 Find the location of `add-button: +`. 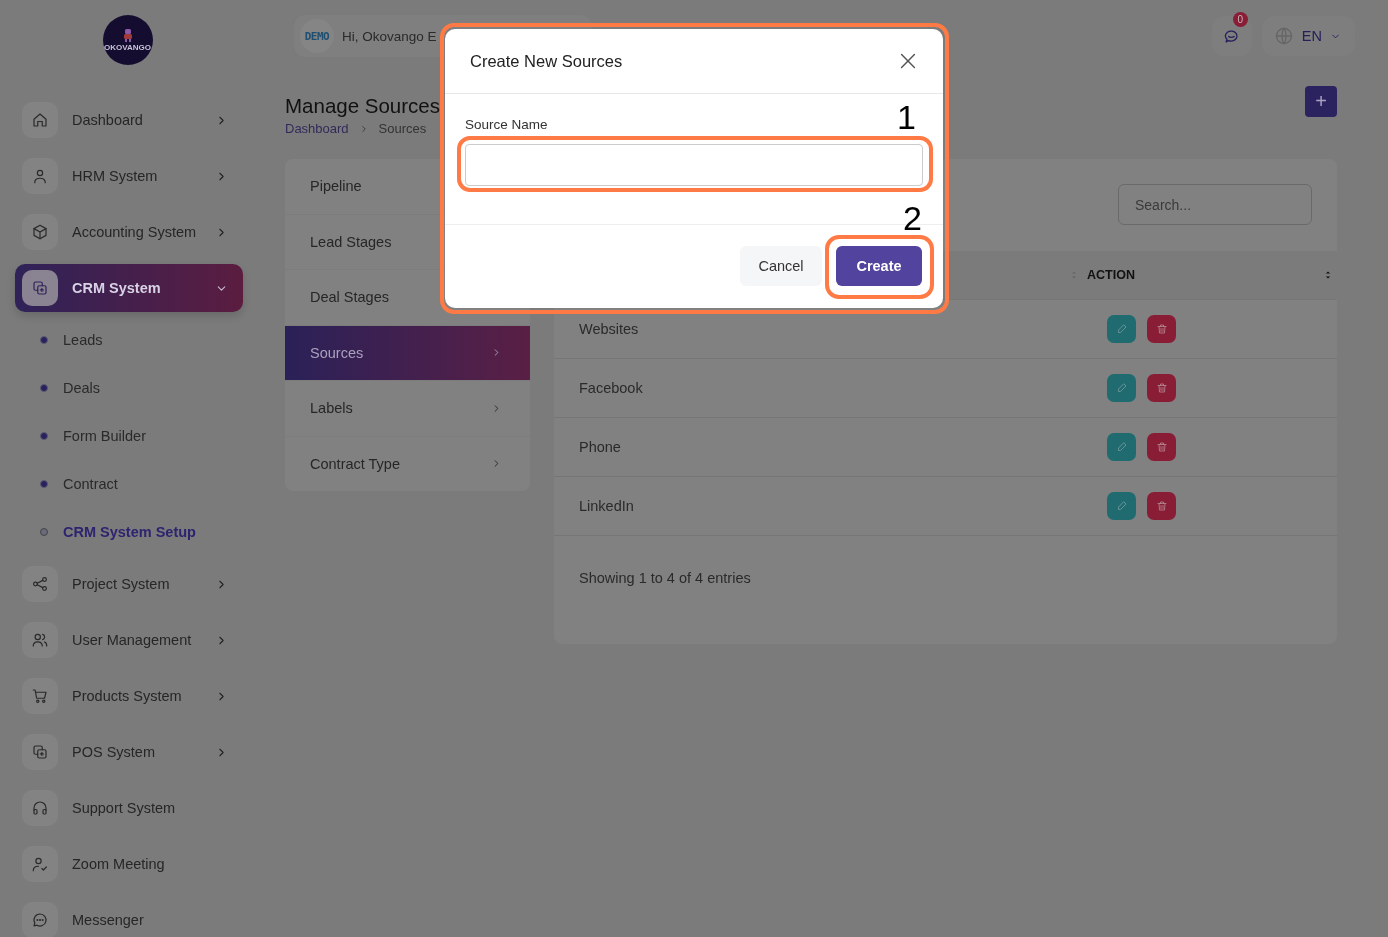

add-button: + is located at coordinates (1321, 101).